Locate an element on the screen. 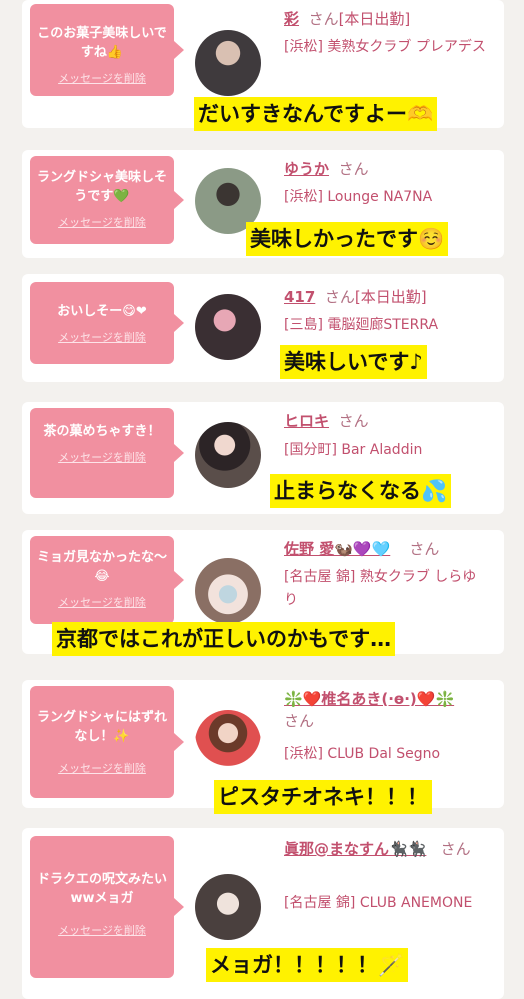 The image size is (524, 999). message-text: ミョガ見なかったな～😂 is located at coordinates (101, 567).